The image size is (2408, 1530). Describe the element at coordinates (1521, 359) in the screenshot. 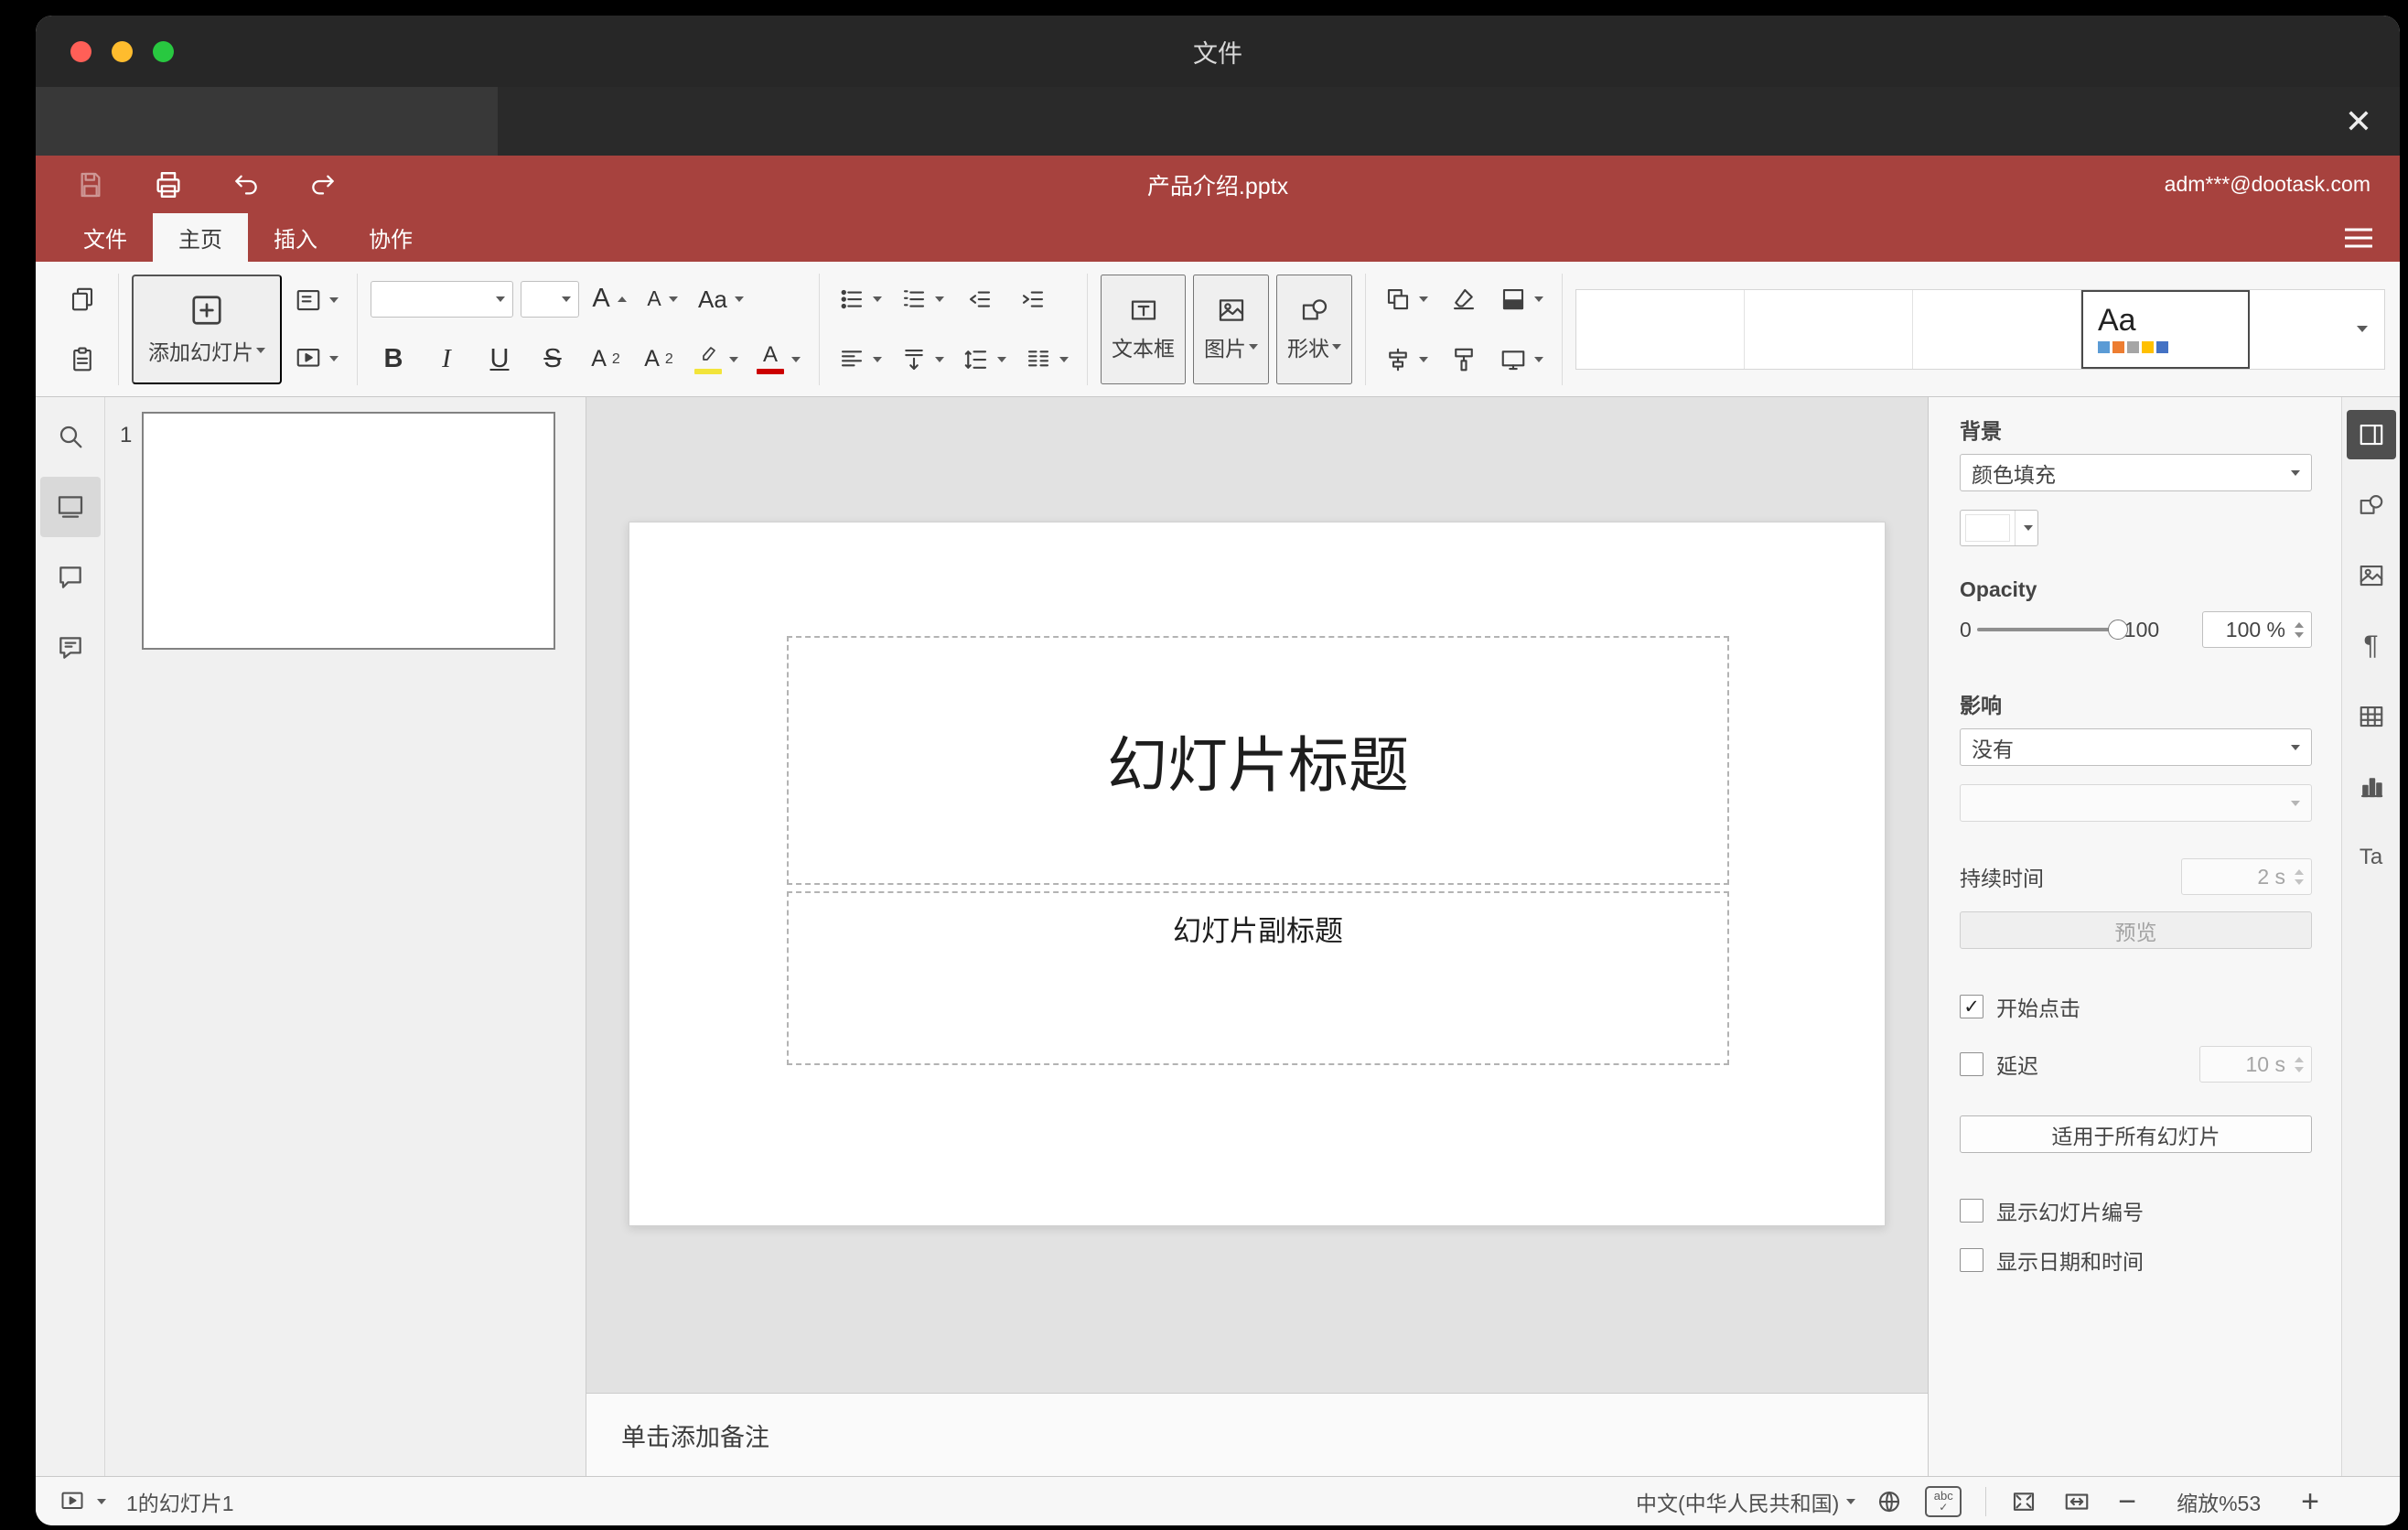

I see `slide-size-button` at that location.